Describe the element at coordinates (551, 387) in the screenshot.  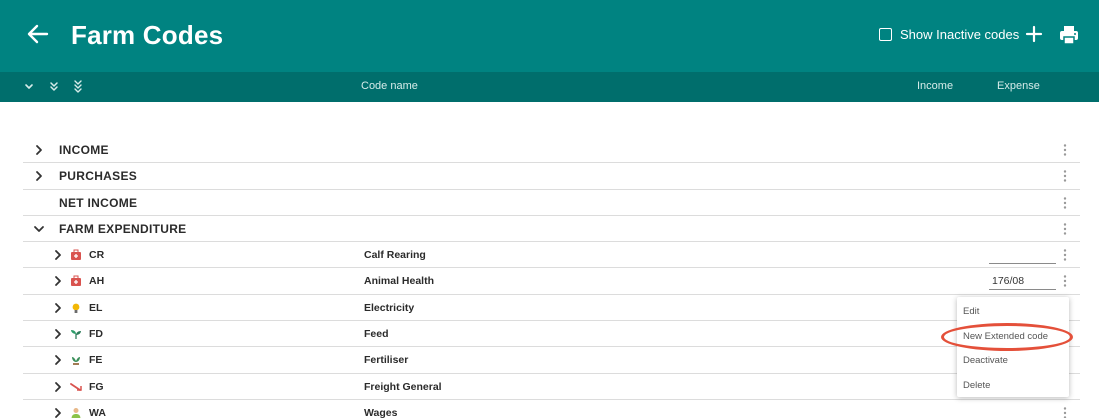
I see `code-row-fg: FG Freight General` at that location.